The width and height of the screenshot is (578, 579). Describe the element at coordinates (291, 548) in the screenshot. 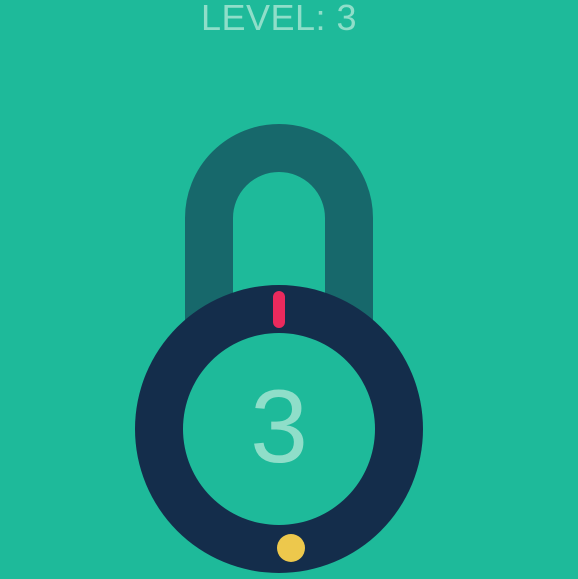

I see `target-dot-icon` at that location.